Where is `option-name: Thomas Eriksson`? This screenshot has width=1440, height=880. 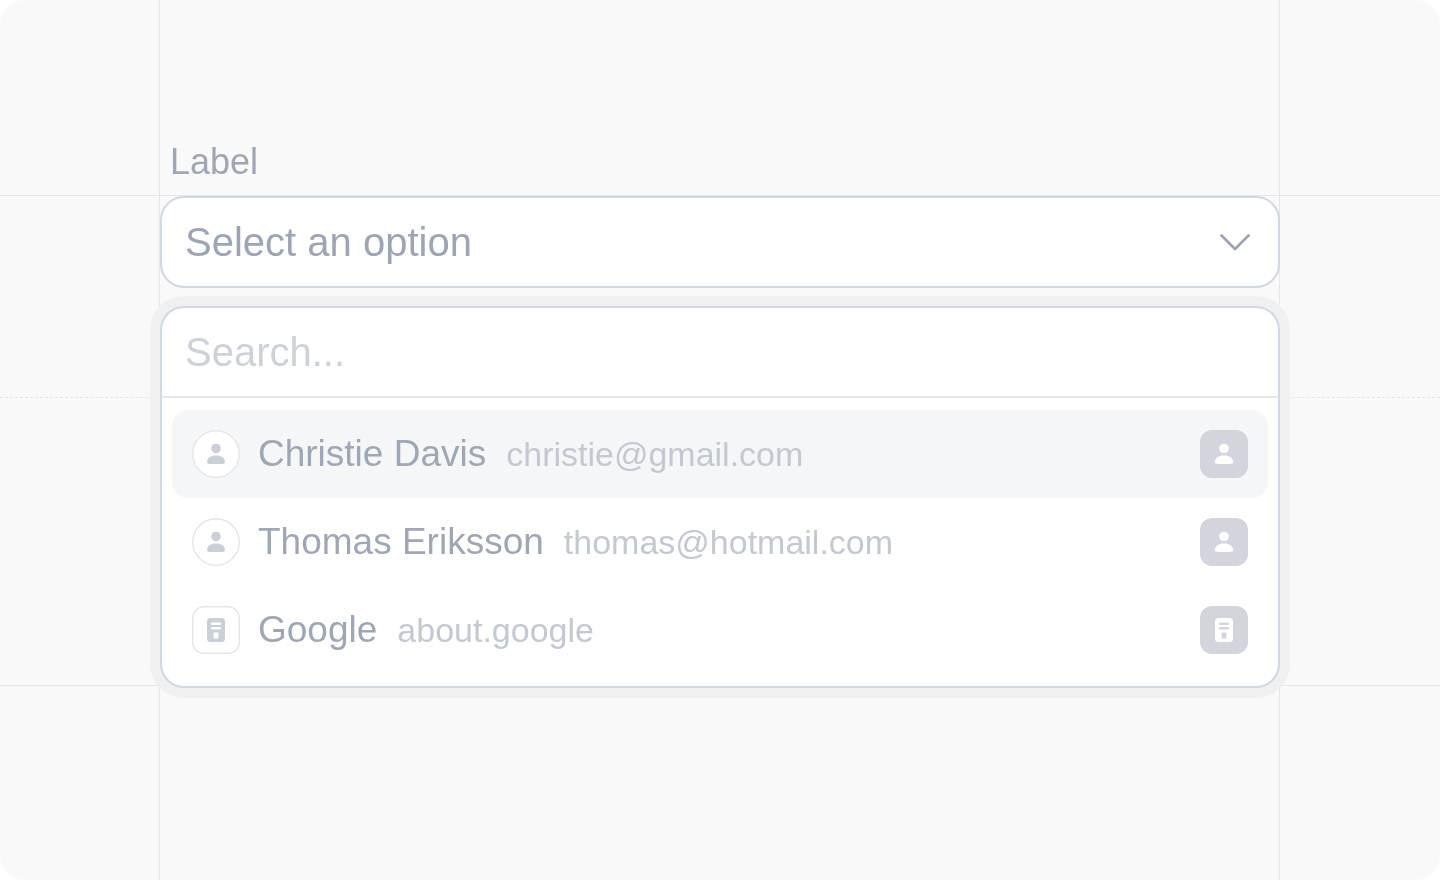
option-name: Thomas Eriksson is located at coordinates (401, 542).